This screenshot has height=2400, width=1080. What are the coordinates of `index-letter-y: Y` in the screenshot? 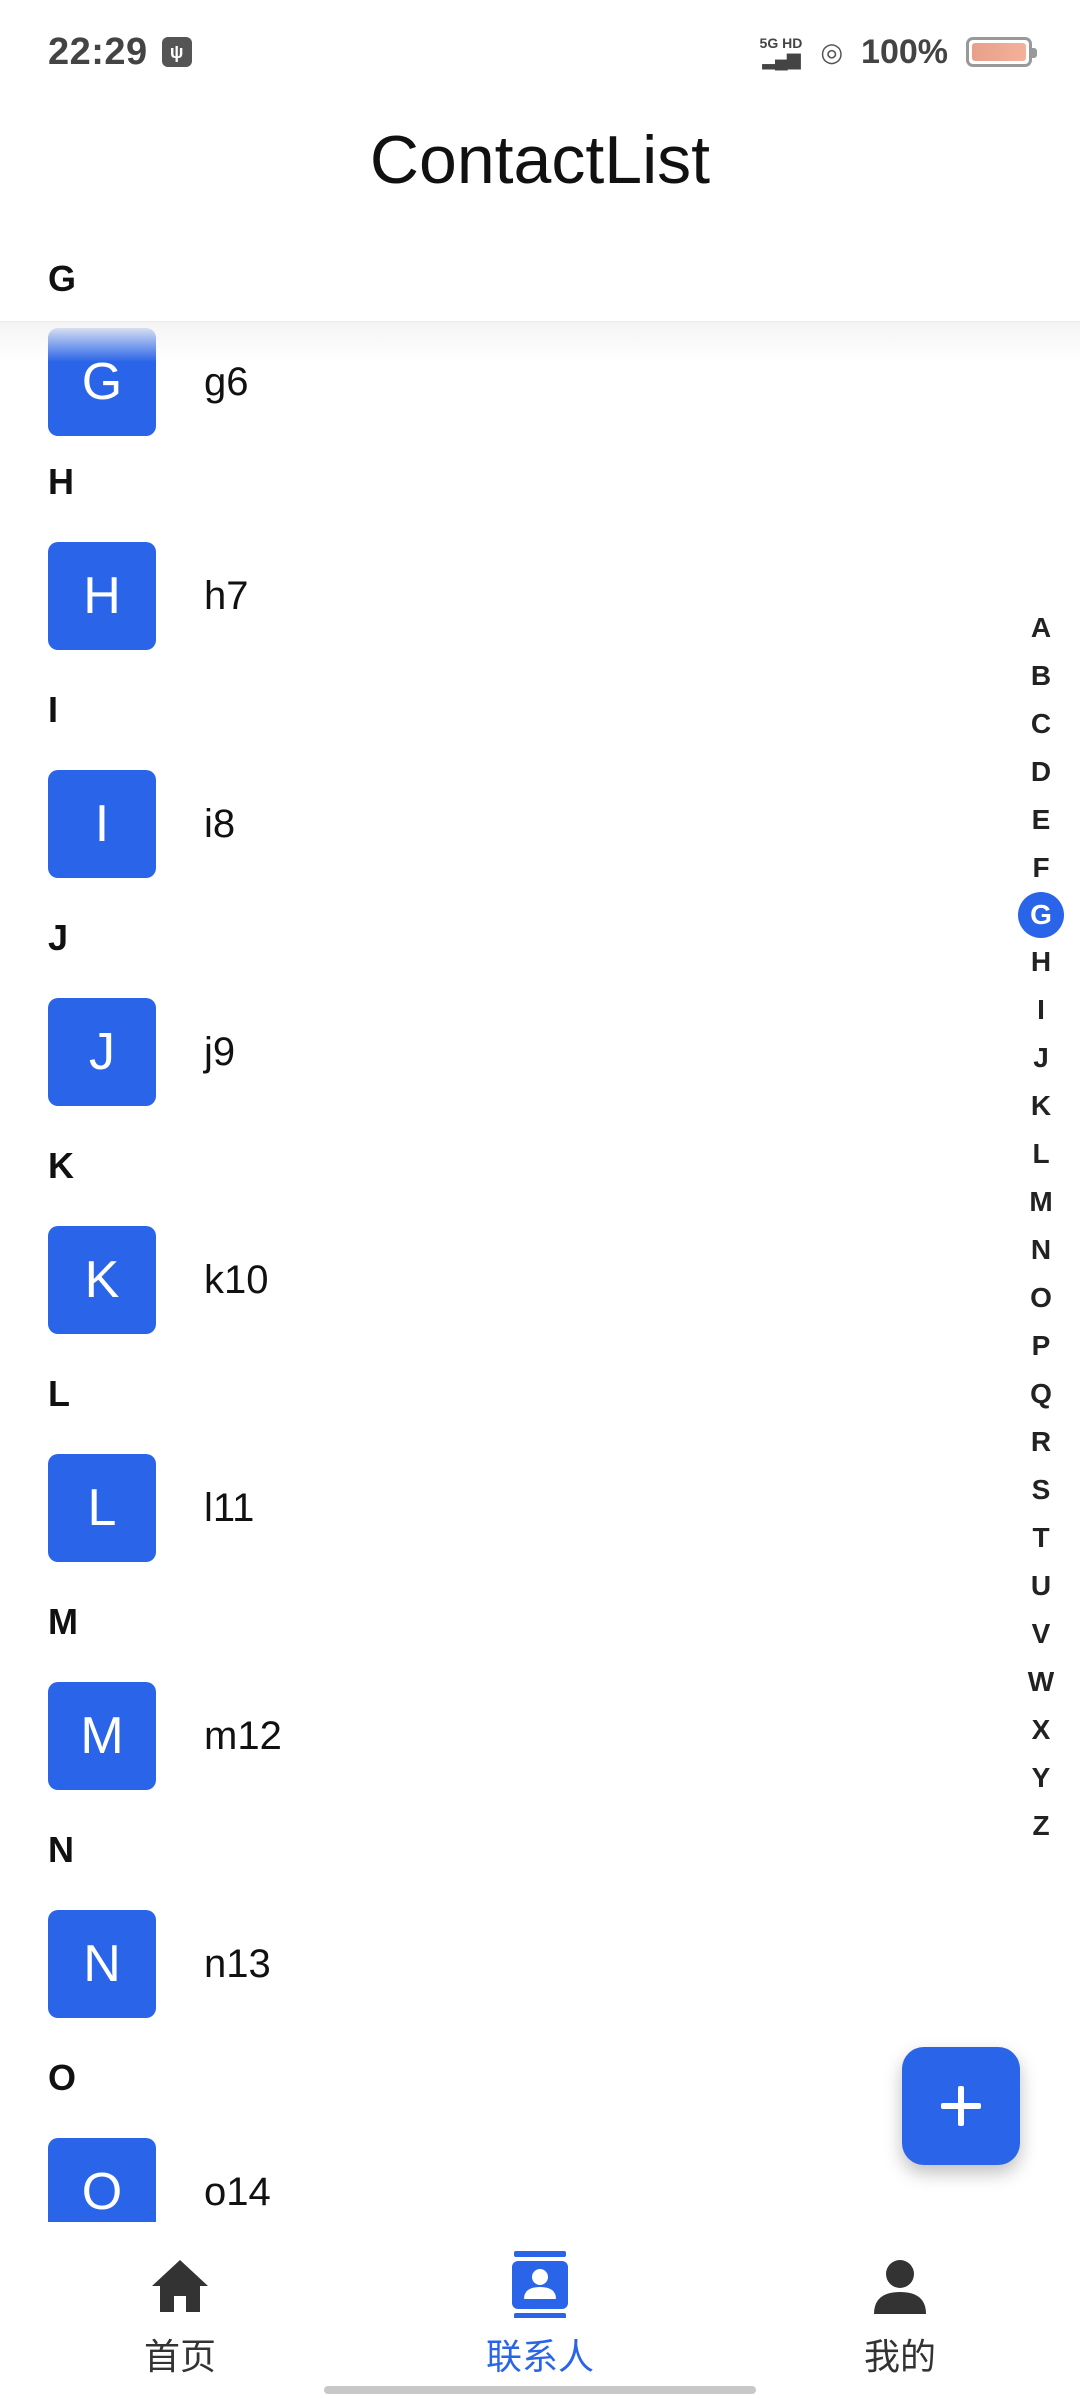 It's located at (1041, 1778).